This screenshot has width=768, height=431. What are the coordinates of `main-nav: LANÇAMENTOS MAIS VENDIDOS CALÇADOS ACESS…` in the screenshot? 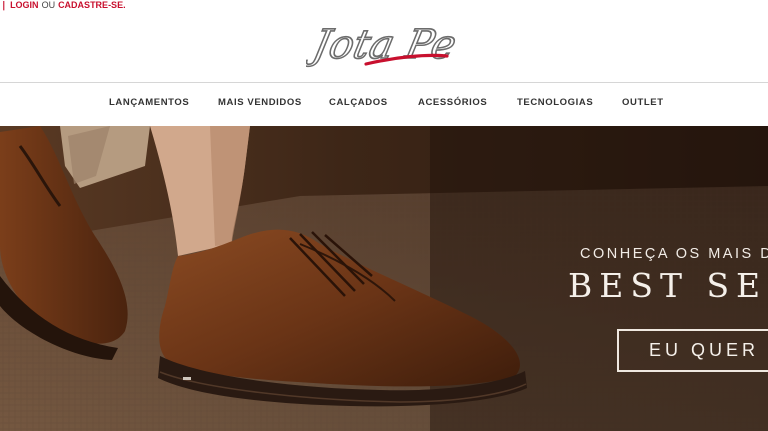 It's located at (384, 105).